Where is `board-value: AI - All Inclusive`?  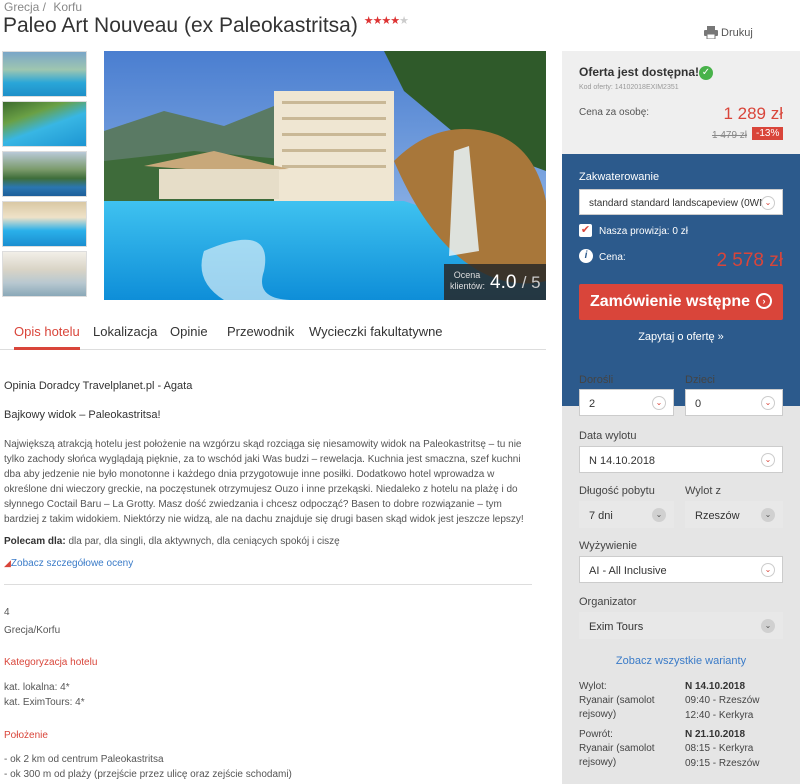 board-value: AI - All Inclusive is located at coordinates (628, 571).